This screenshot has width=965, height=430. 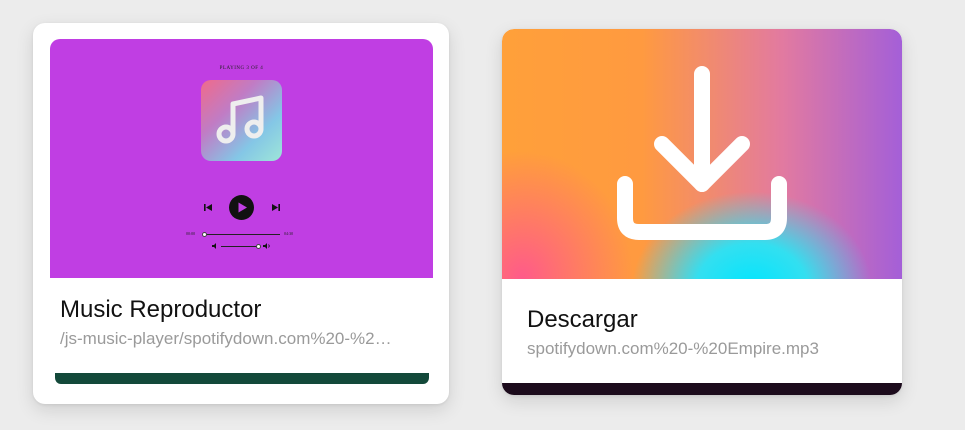 What do you see at coordinates (289, 233) in the screenshot?
I see `duration-time: 04:30` at bounding box center [289, 233].